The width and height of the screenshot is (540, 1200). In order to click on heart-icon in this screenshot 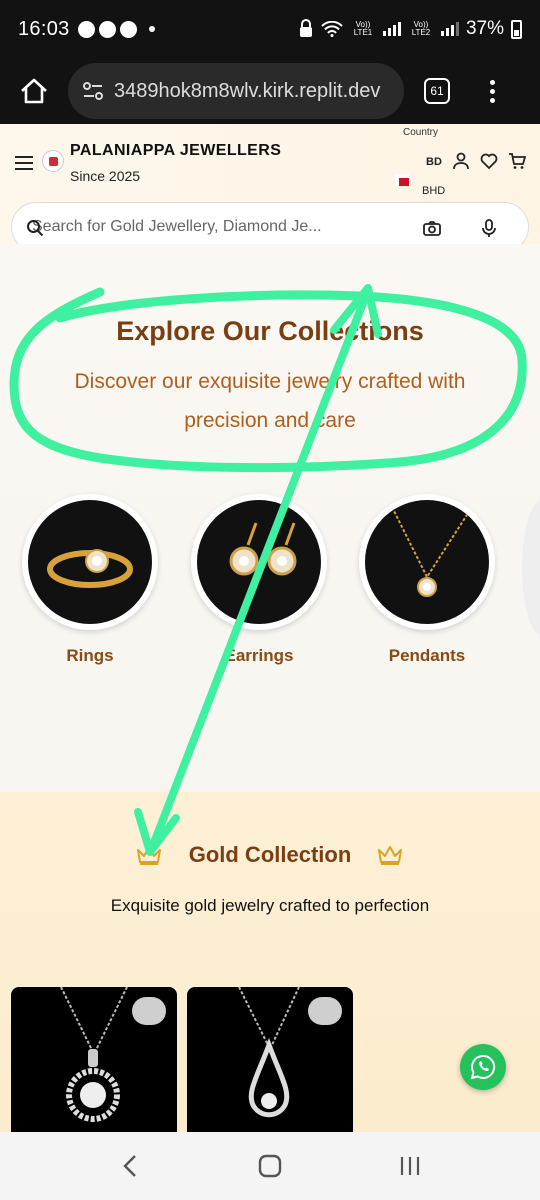, I will do `click(489, 161)`.